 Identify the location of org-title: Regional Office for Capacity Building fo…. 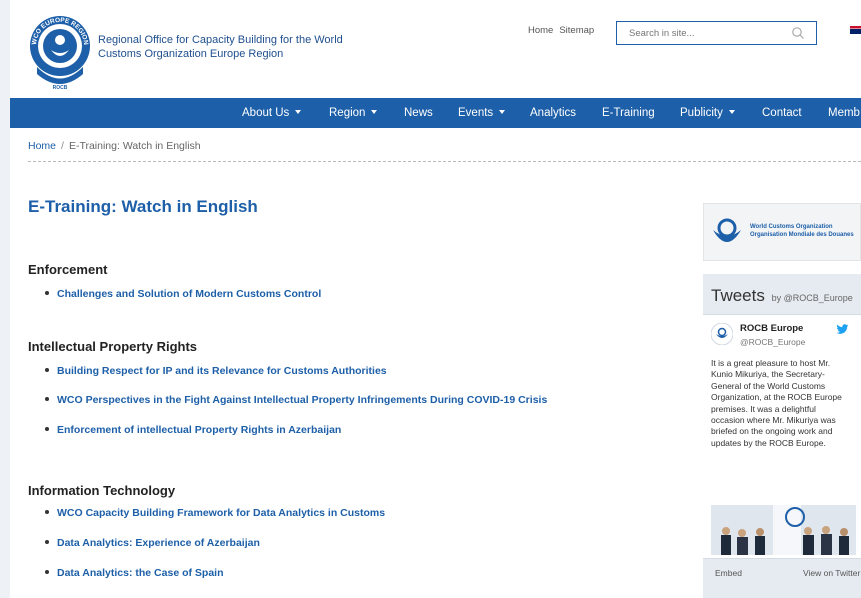
(248, 47).